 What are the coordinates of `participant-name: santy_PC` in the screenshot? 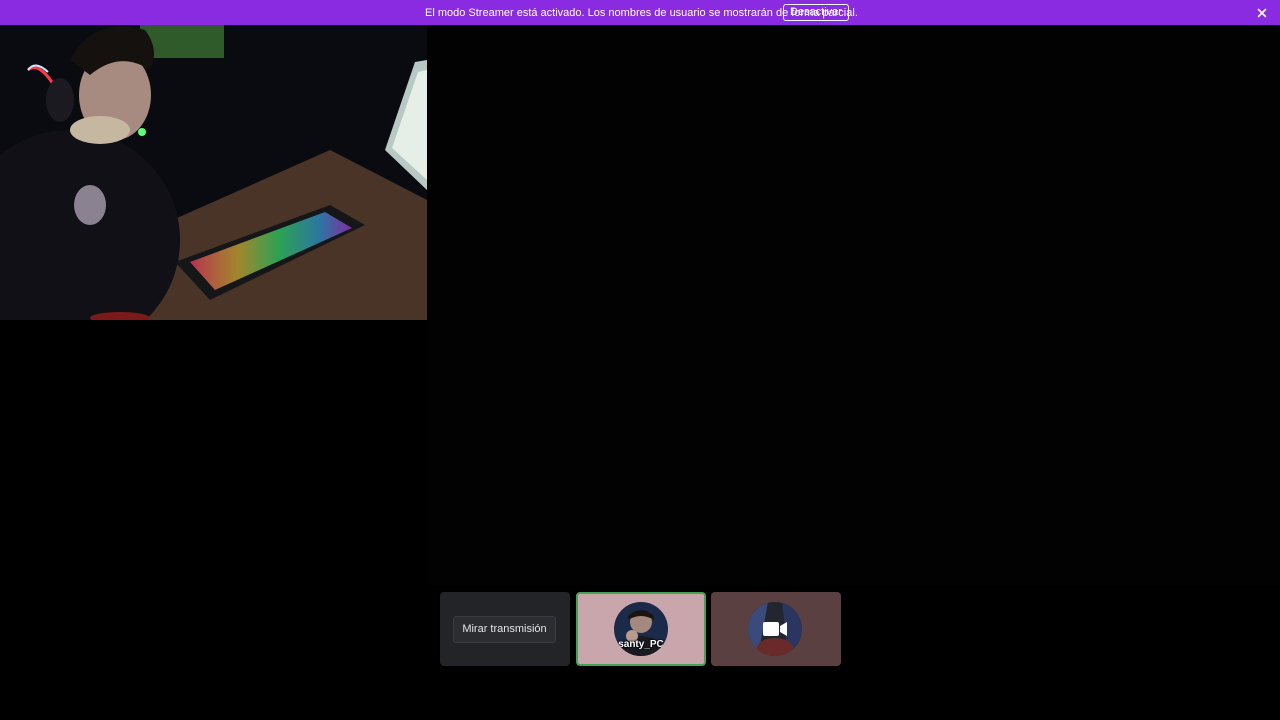 It's located at (641, 644).